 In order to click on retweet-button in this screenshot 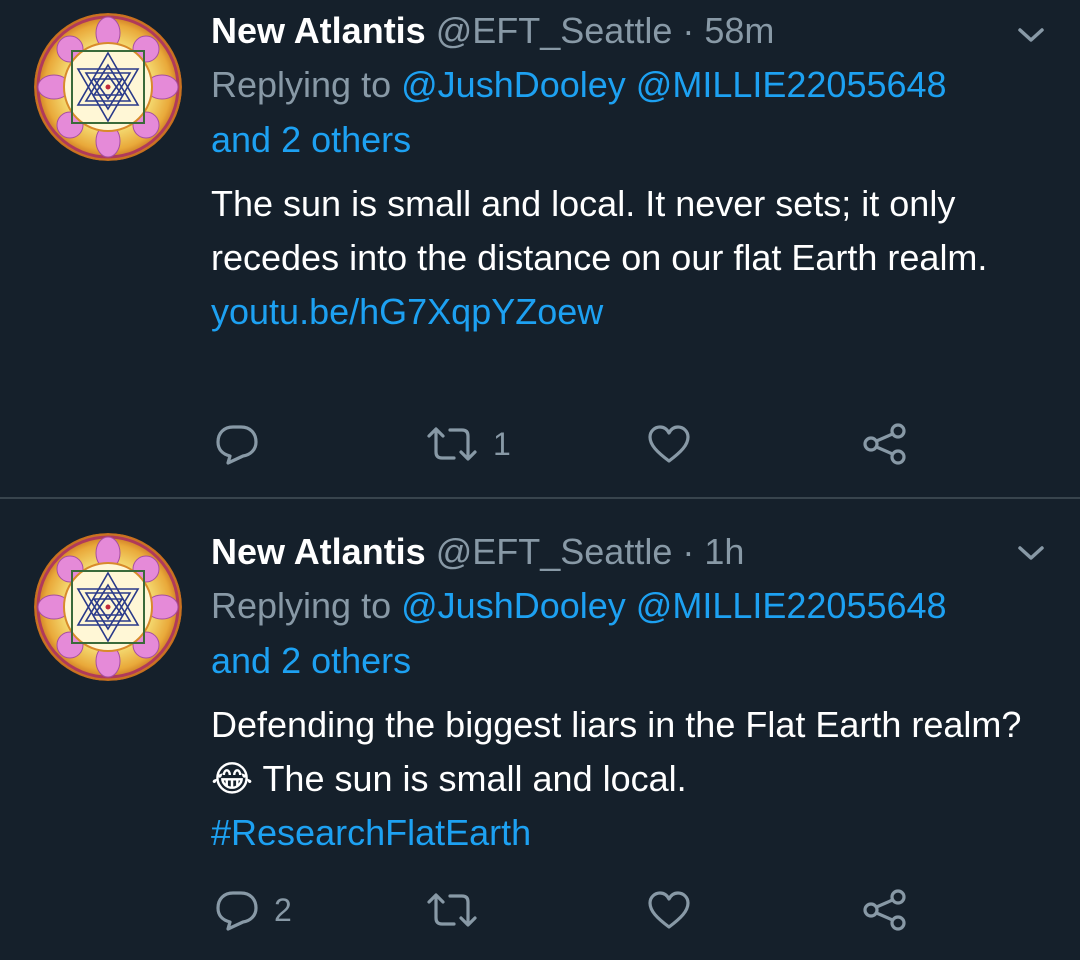, I will do `click(459, 910)`.